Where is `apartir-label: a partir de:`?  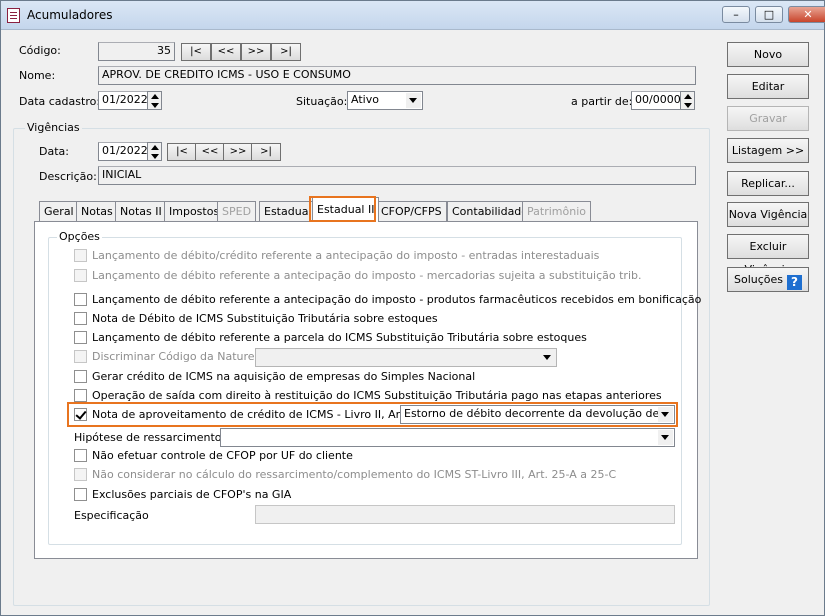
apartir-label: a partir de: is located at coordinates (602, 101).